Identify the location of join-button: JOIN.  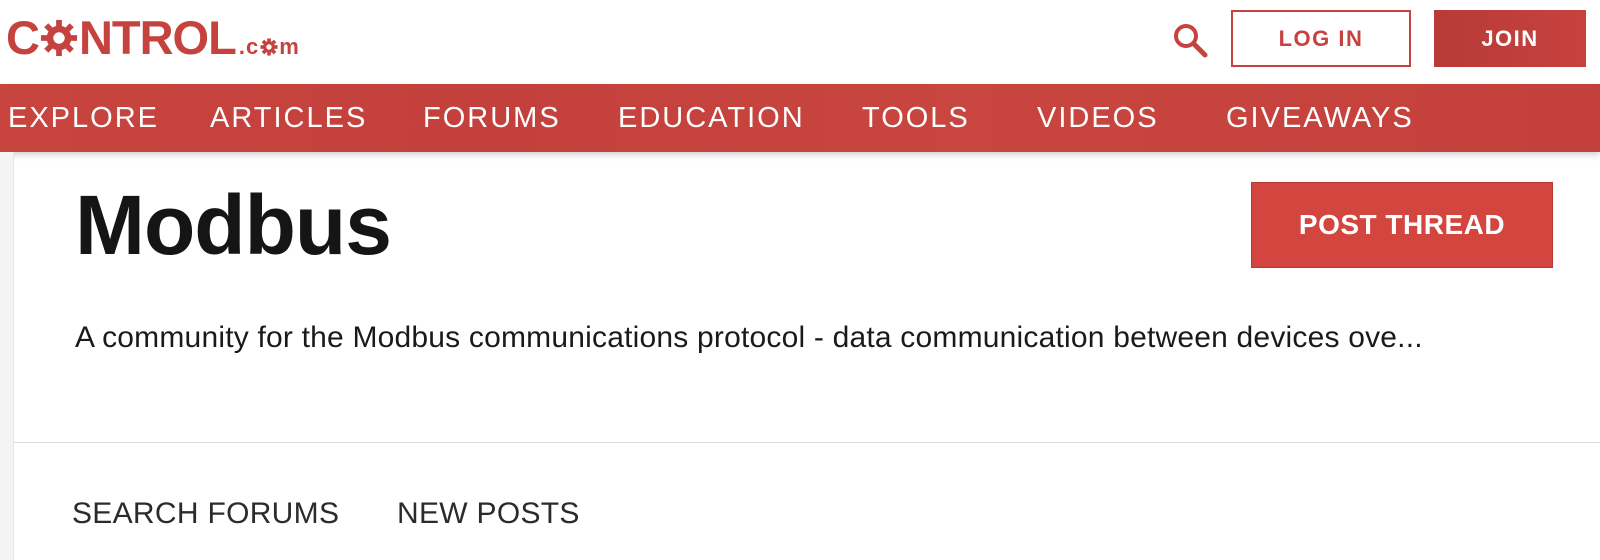
(1510, 38).